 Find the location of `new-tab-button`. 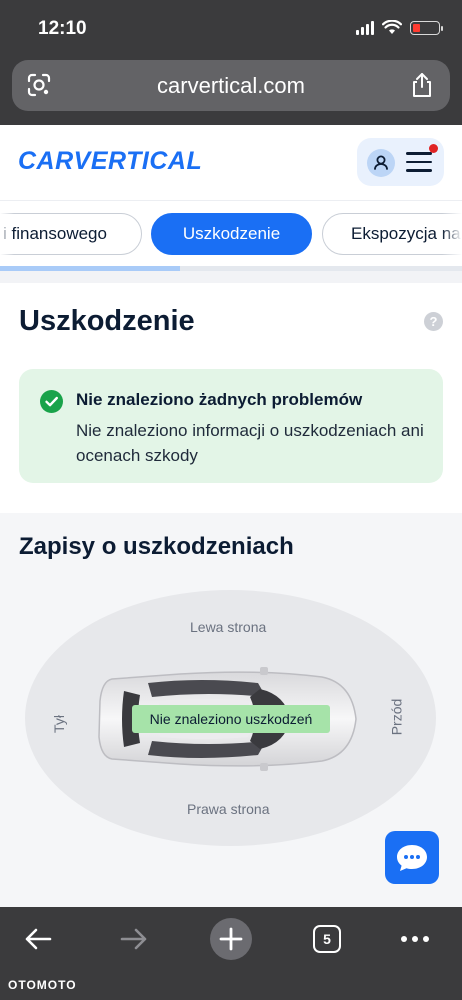

new-tab-button is located at coordinates (231, 939).